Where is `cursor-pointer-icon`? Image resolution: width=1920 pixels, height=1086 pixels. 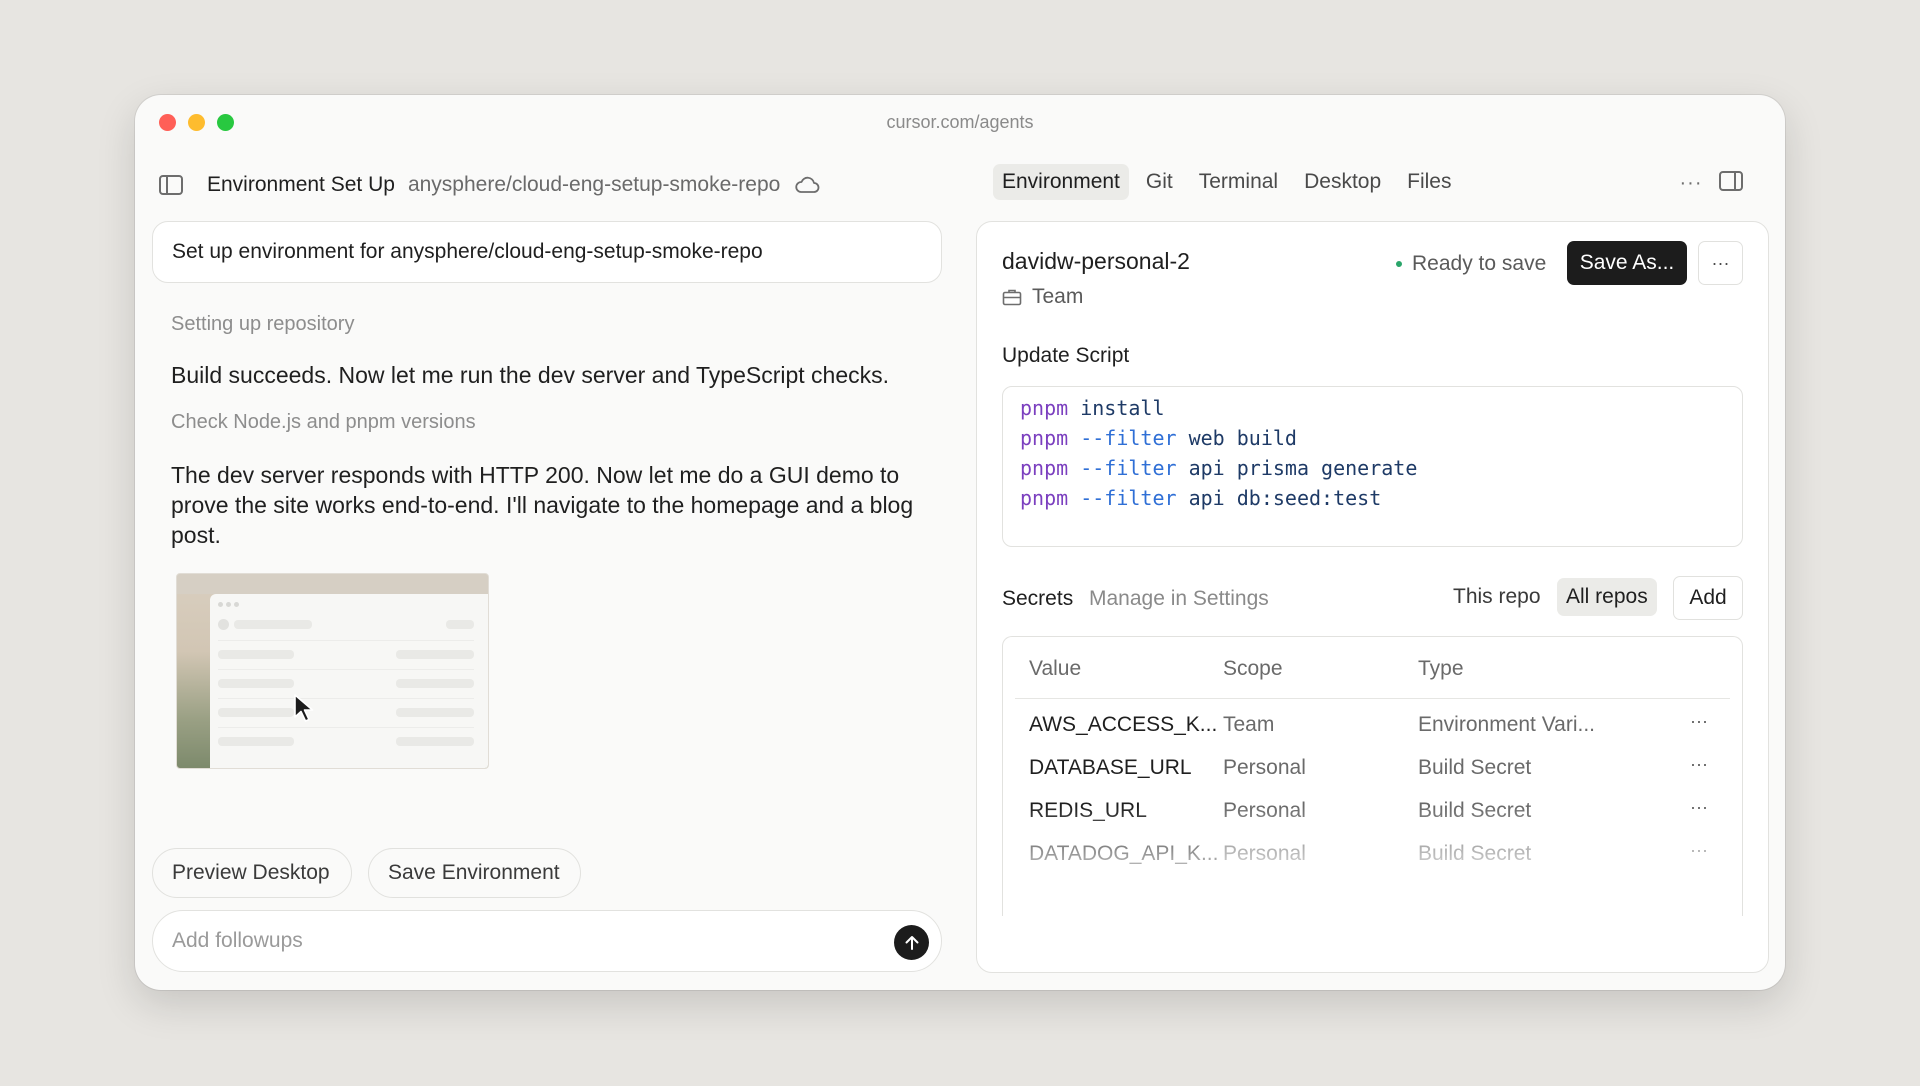 cursor-pointer-icon is located at coordinates (304, 708).